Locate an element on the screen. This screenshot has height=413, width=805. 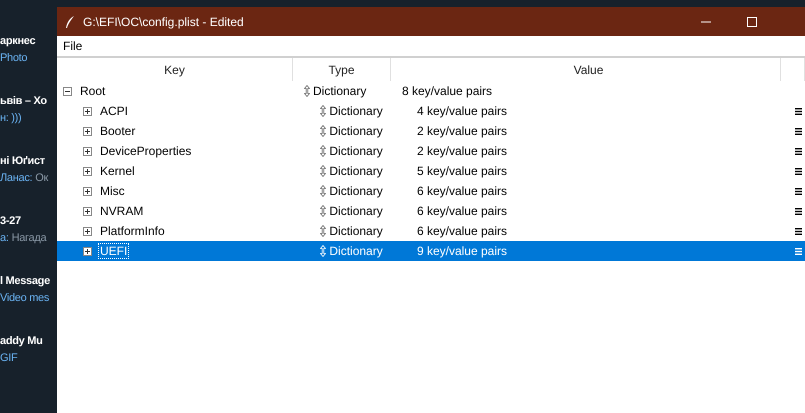
sender-name: Ланас: is located at coordinates (16, 178).